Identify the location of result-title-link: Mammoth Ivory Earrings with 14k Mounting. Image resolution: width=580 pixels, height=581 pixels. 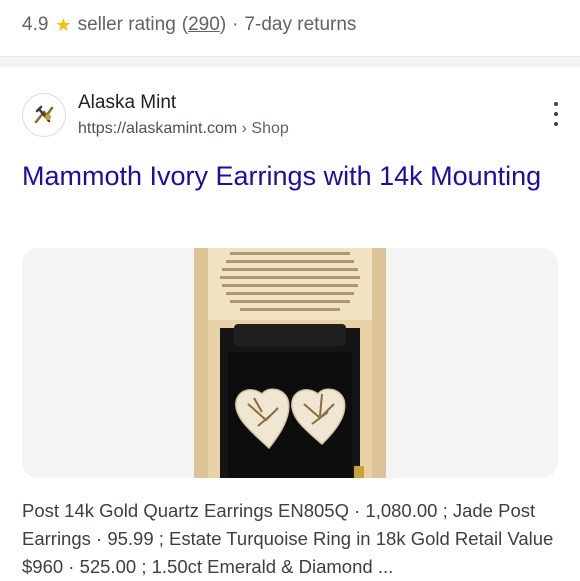
(282, 176).